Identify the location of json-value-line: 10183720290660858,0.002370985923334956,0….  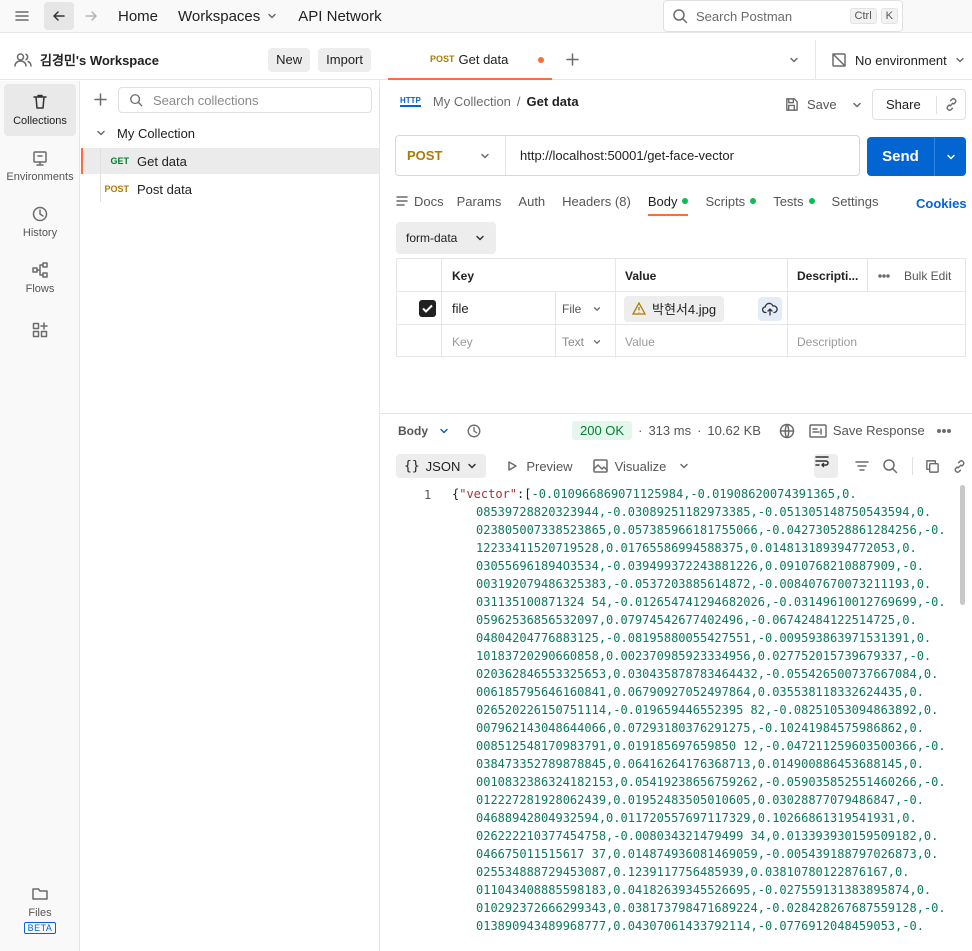
(704, 656).